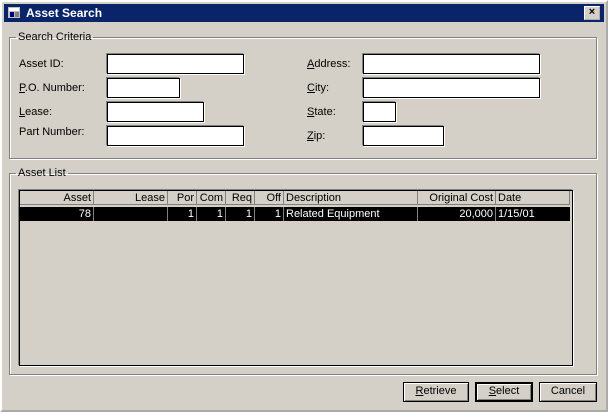  What do you see at coordinates (211, 198) in the screenshot?
I see `column-header-com: Com` at bounding box center [211, 198].